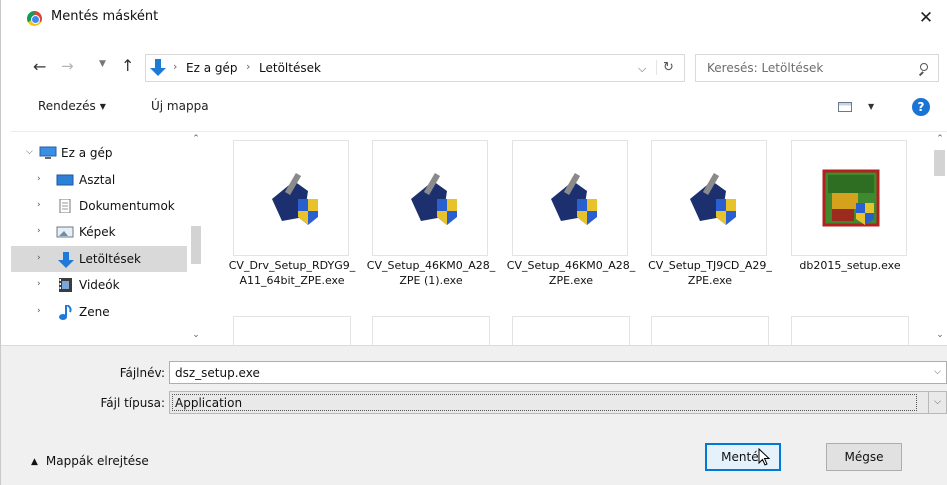 The height and width of the screenshot is (485, 947). What do you see at coordinates (67, 66) in the screenshot?
I see `forward-arrow-icon: →` at bounding box center [67, 66].